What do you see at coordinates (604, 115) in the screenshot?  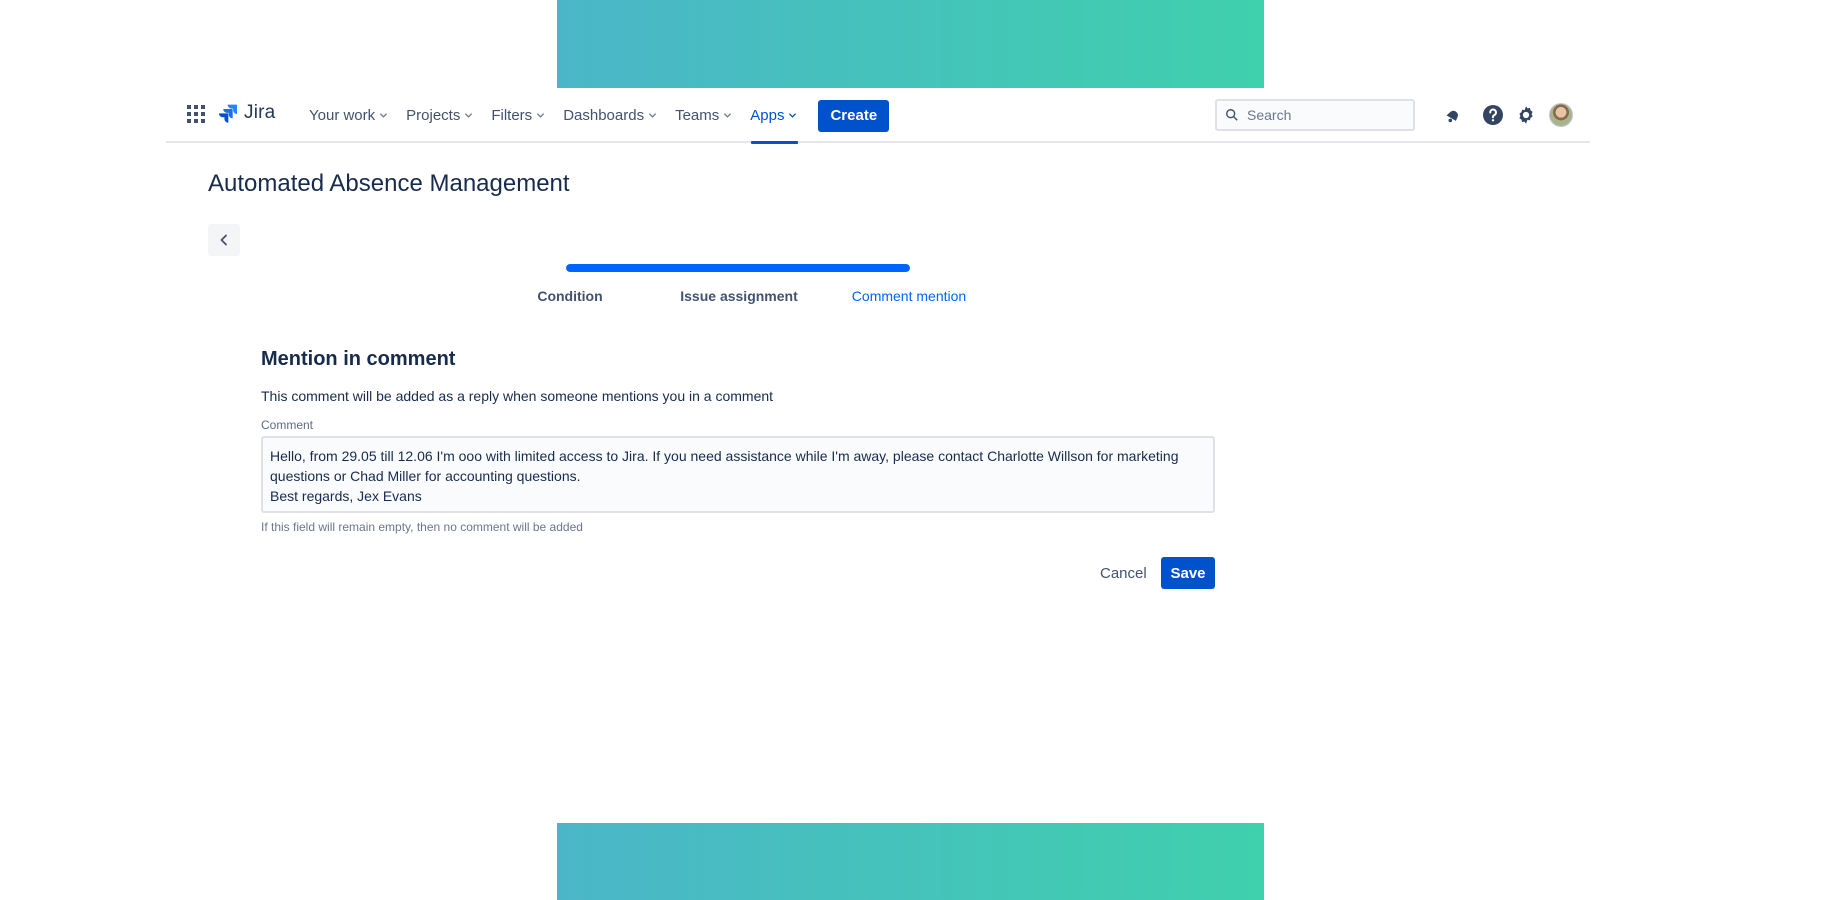 I see `menu-label: Dashboards` at bounding box center [604, 115].